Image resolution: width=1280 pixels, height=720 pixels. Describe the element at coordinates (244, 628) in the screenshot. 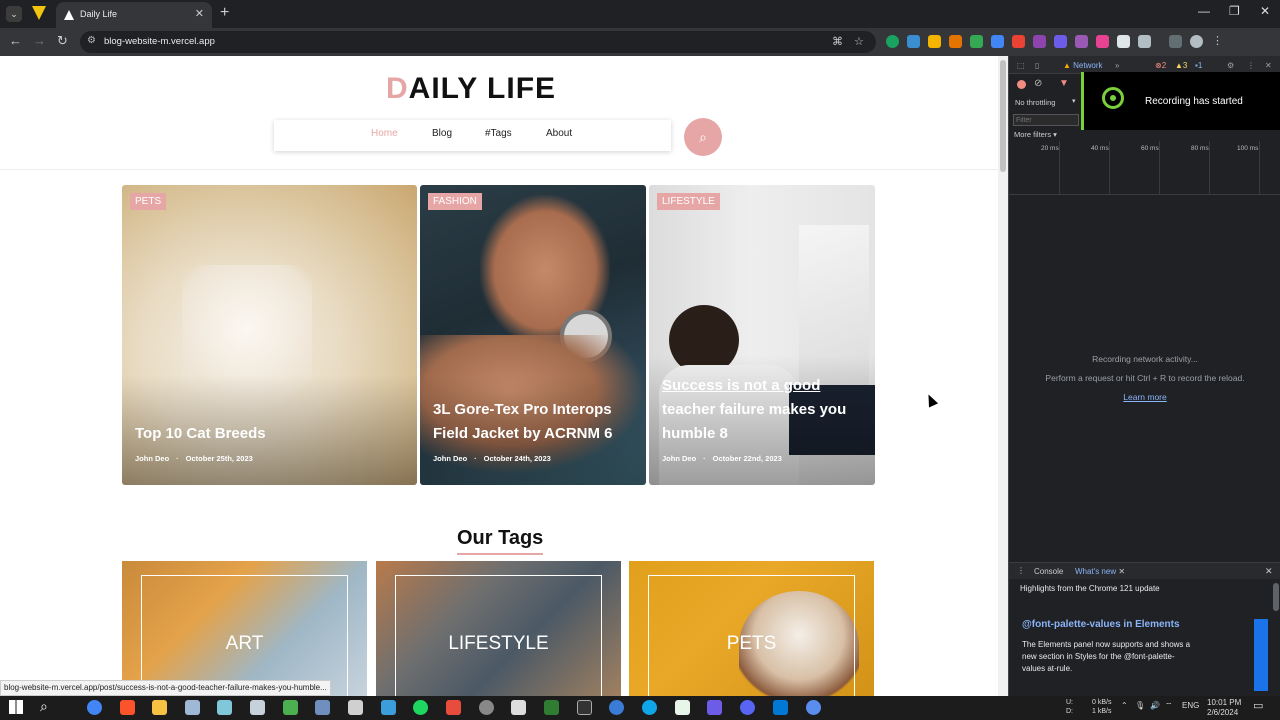

I see `tag-card-art: ART` at that location.